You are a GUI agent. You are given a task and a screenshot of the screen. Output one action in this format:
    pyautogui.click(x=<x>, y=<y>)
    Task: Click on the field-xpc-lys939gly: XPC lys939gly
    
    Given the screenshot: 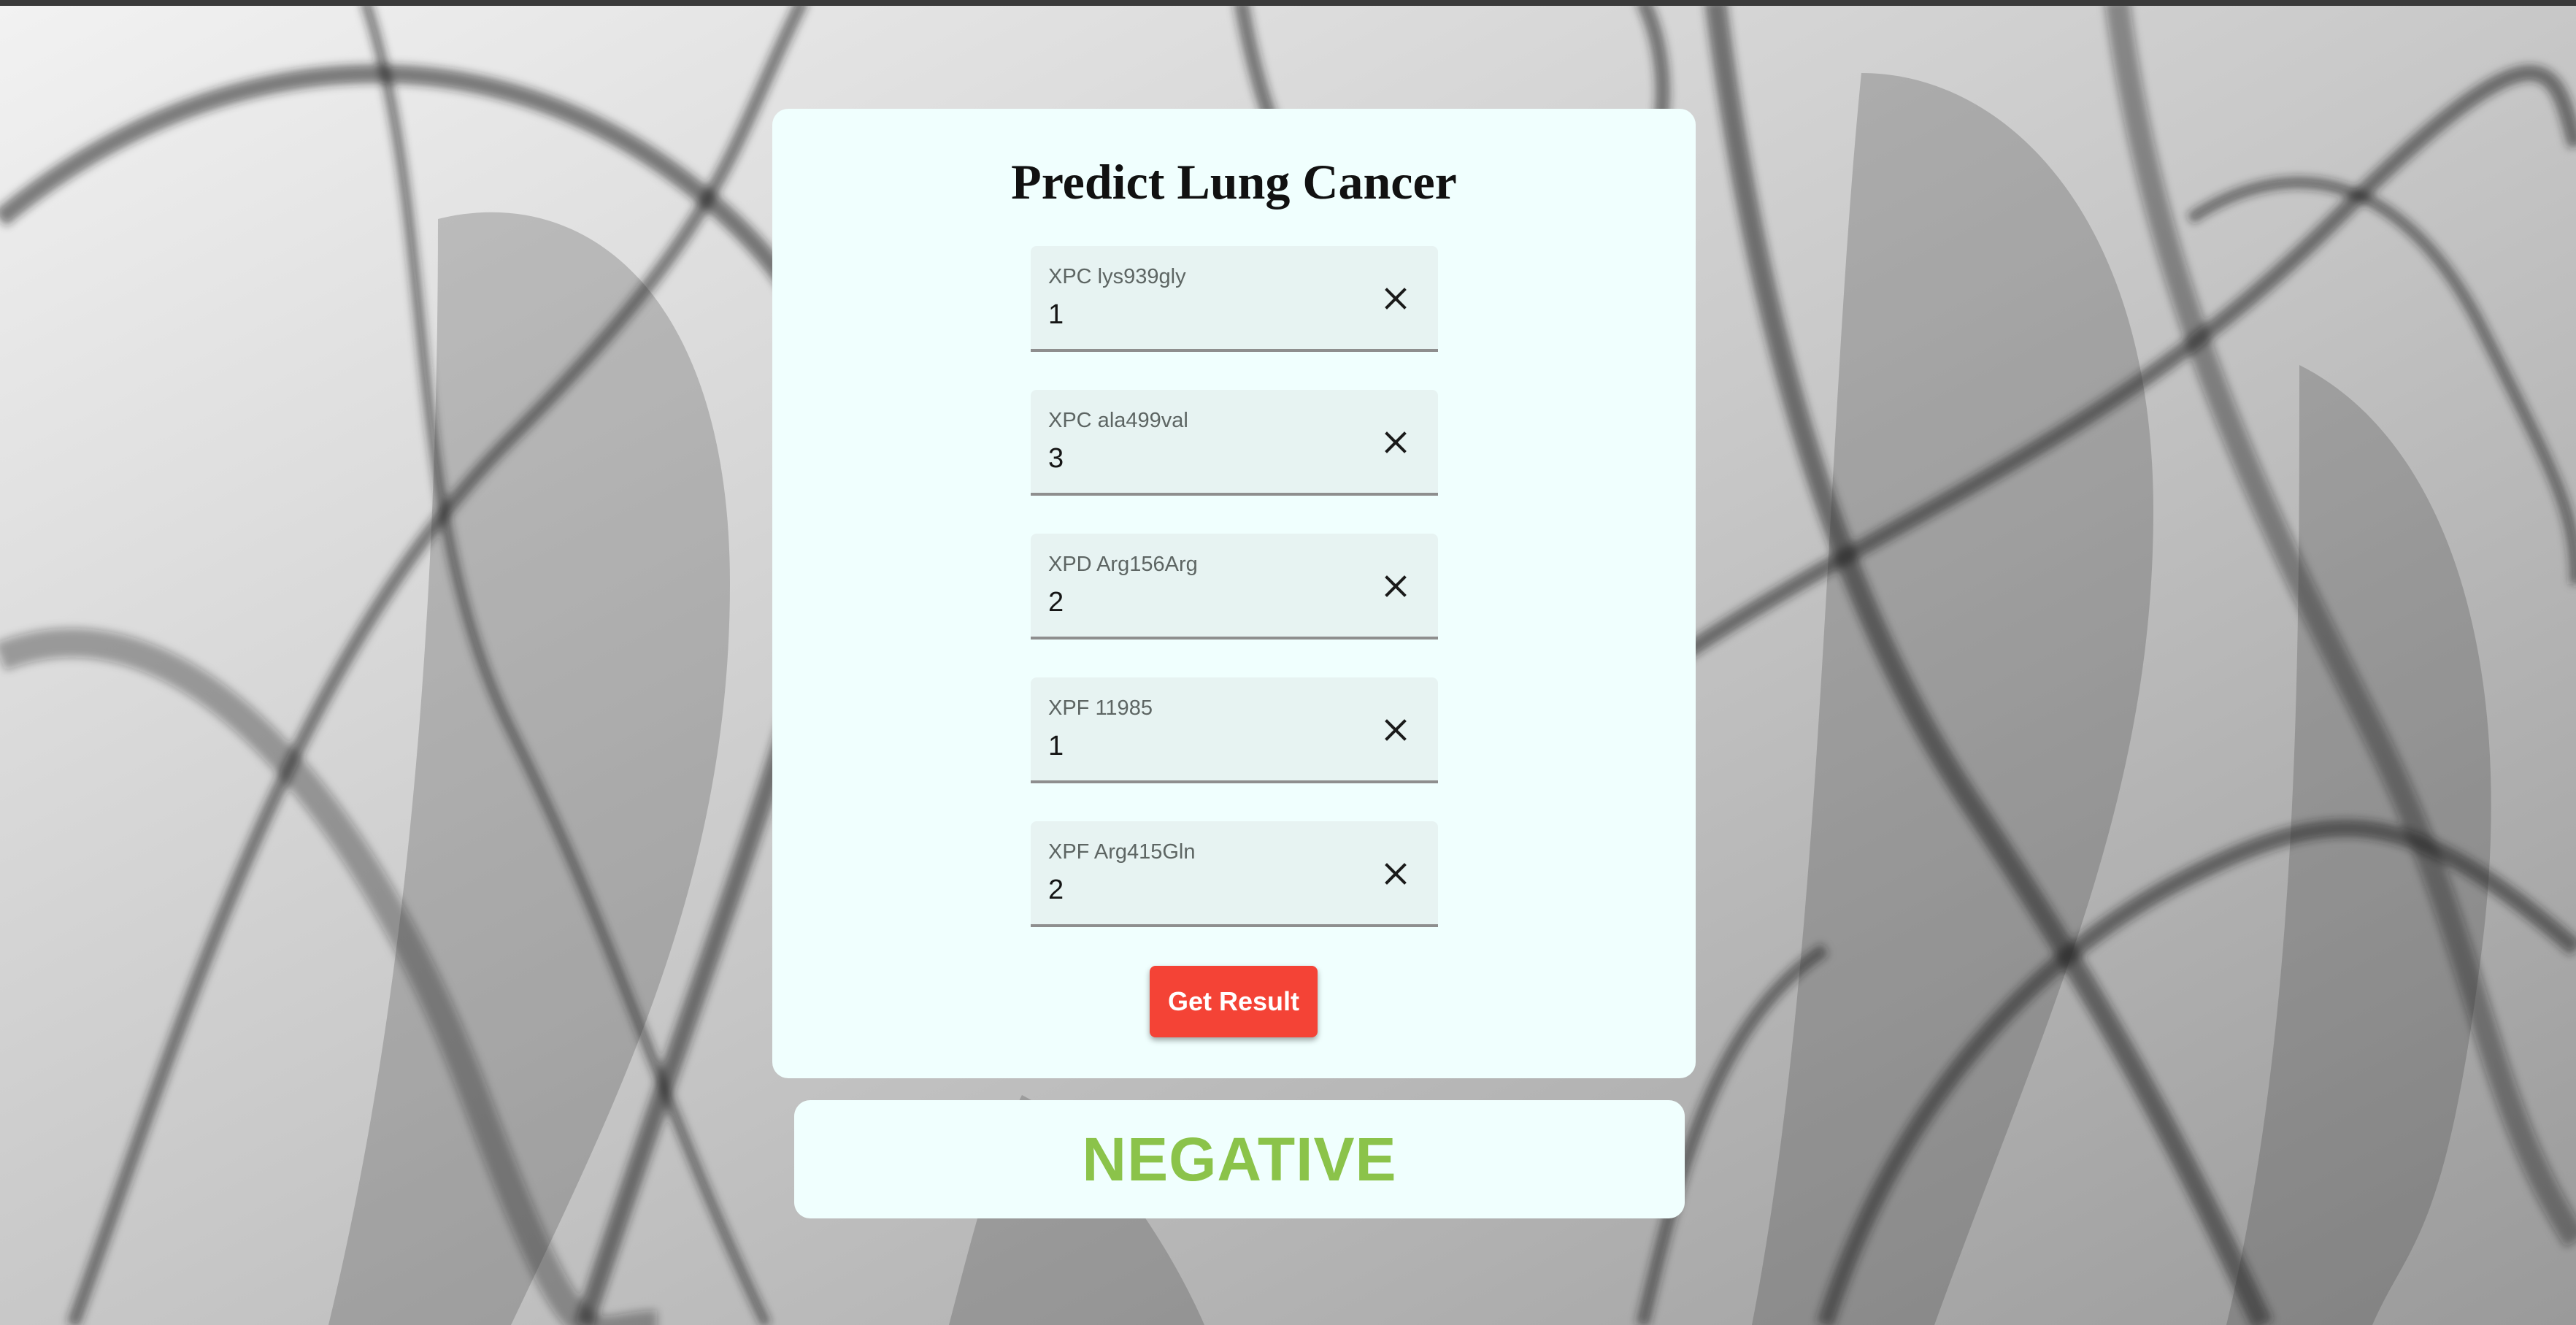 What is the action you would take?
    pyautogui.click(x=1234, y=299)
    